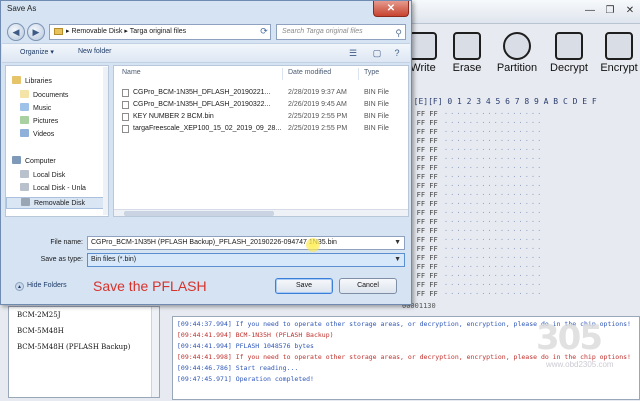 The width and height of the screenshot is (640, 401). What do you see at coordinates (37, 52) in the screenshot?
I see `organize-button: Organize ▾` at bounding box center [37, 52].